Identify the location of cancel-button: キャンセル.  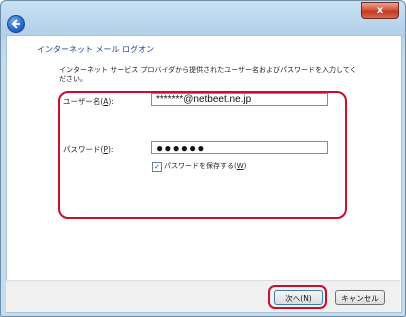
(360, 297).